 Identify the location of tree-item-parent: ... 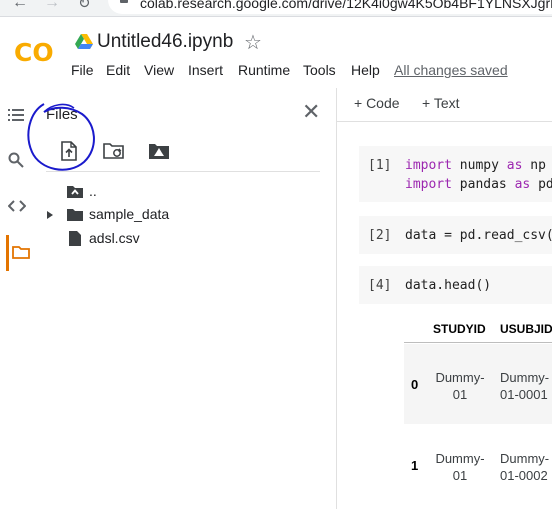
(106, 192).